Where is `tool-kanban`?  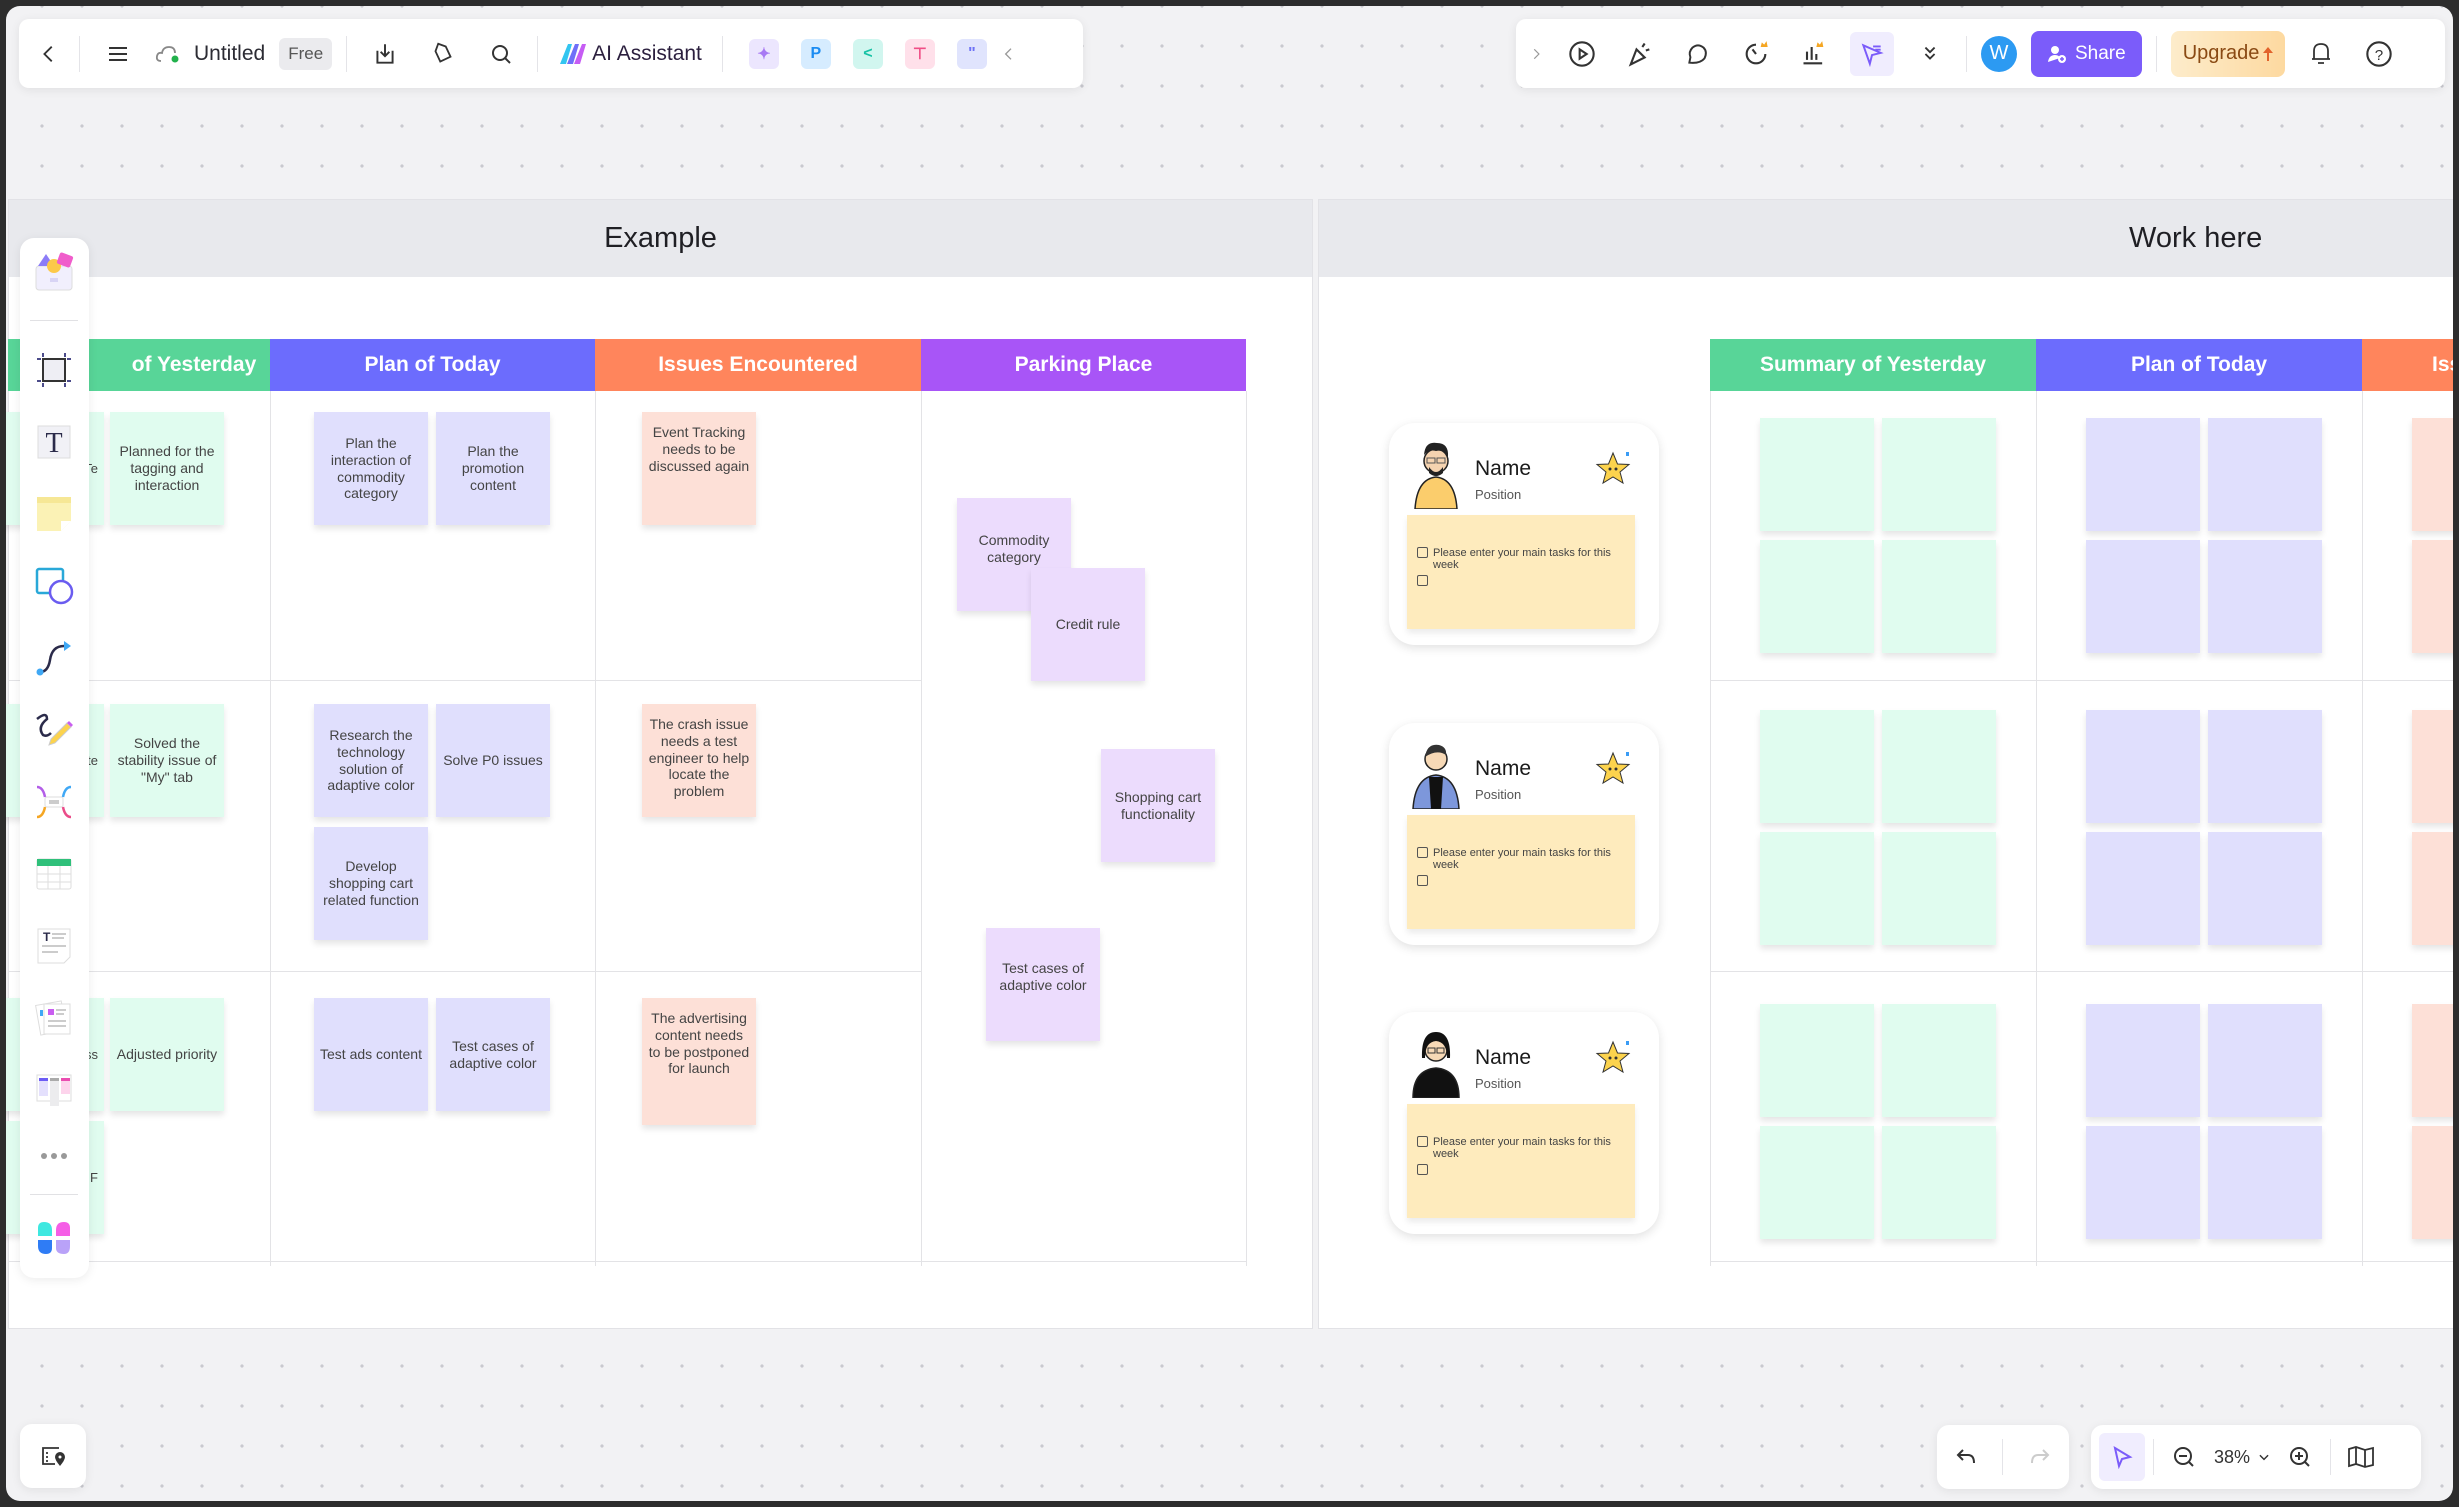 tool-kanban is located at coordinates (54, 1090).